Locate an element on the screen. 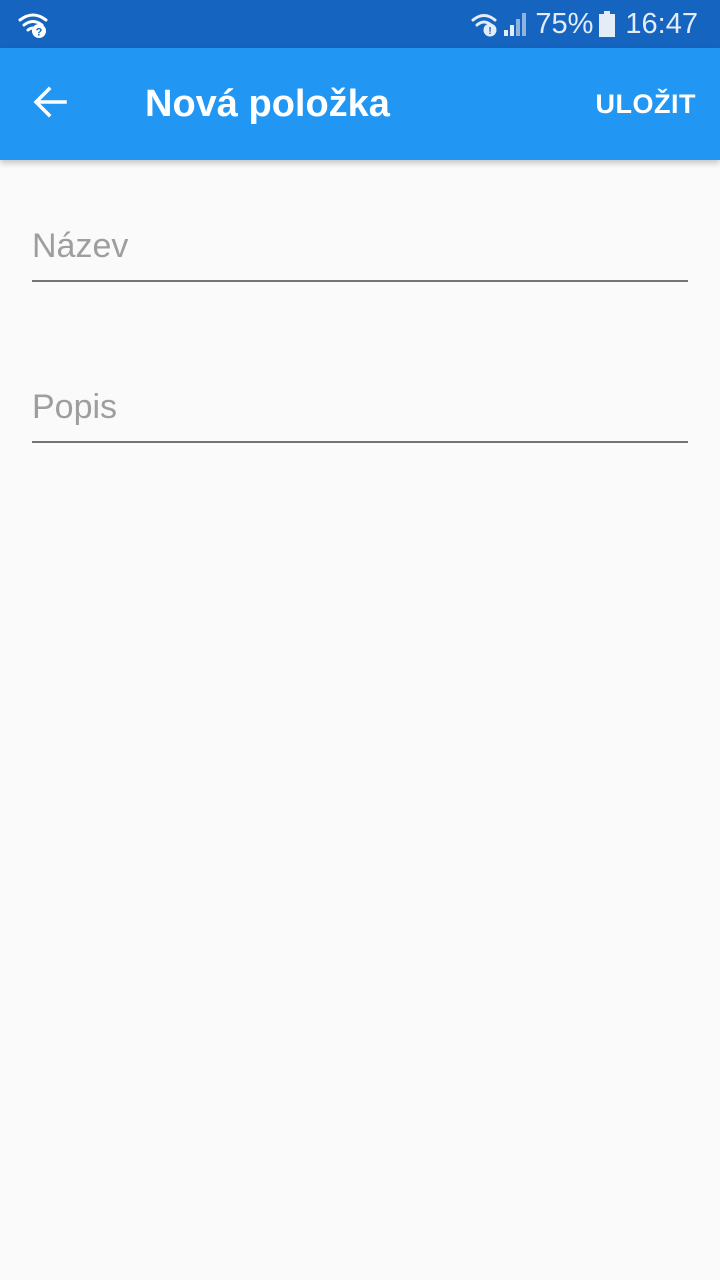 Image resolution: width=720 pixels, height=1280 pixels. wifi-question-icon: ! is located at coordinates (485, 24).